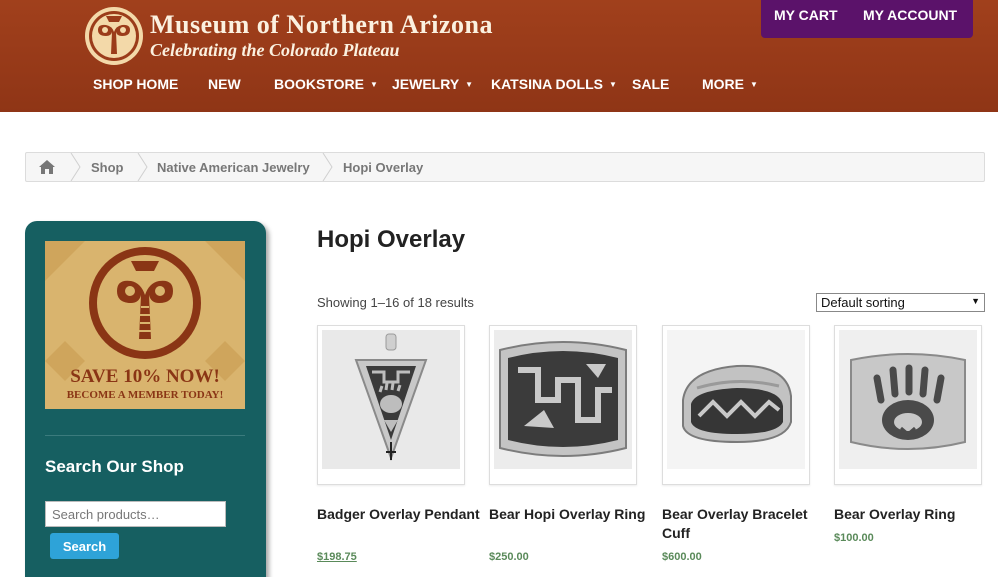  What do you see at coordinates (910, 15) in the screenshot?
I see `my-account-link: MY ACCOUNT` at bounding box center [910, 15].